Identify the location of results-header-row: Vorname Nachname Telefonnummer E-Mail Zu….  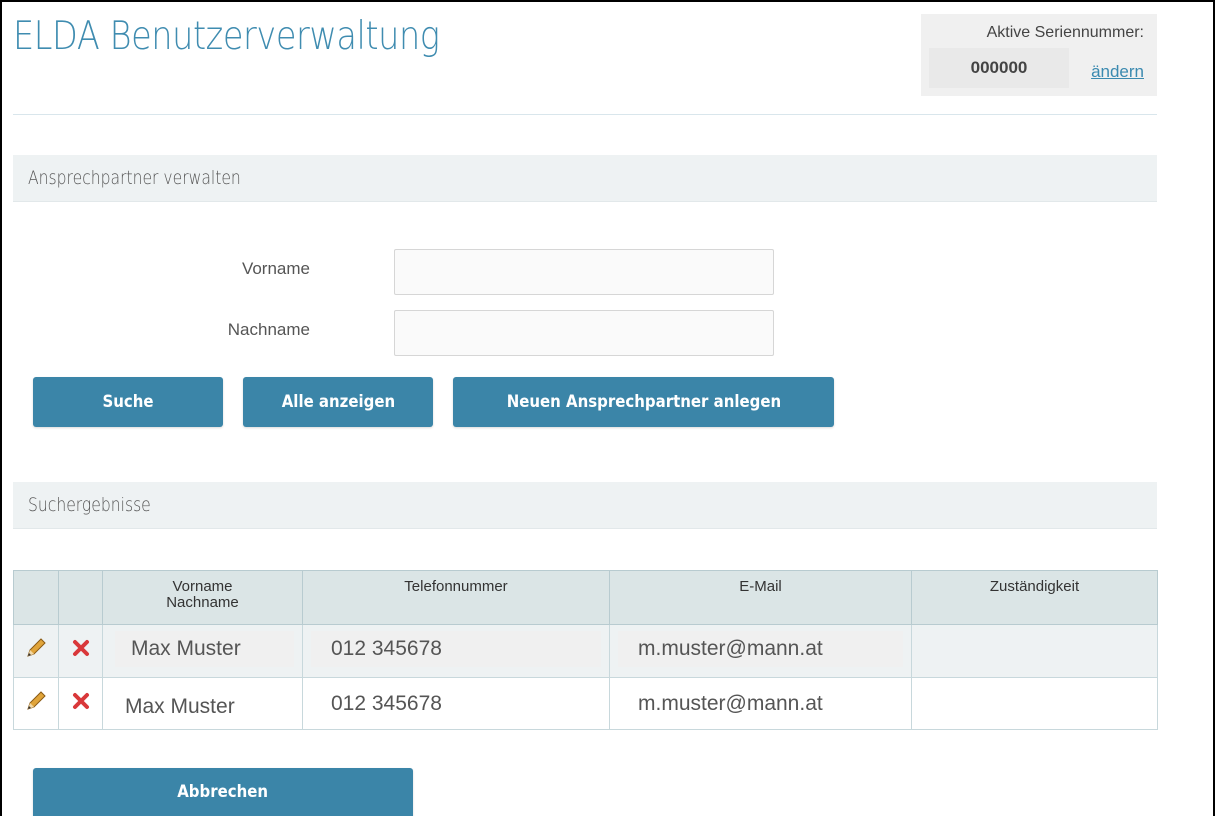
(585, 597).